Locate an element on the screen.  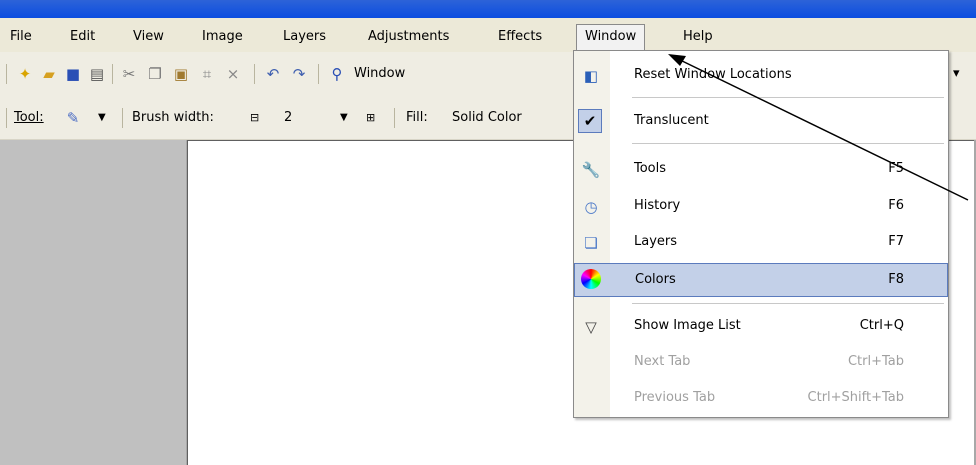
menu-item-reset-window-locations: ◧ Reset Window Locations is located at coordinates (761, 75).